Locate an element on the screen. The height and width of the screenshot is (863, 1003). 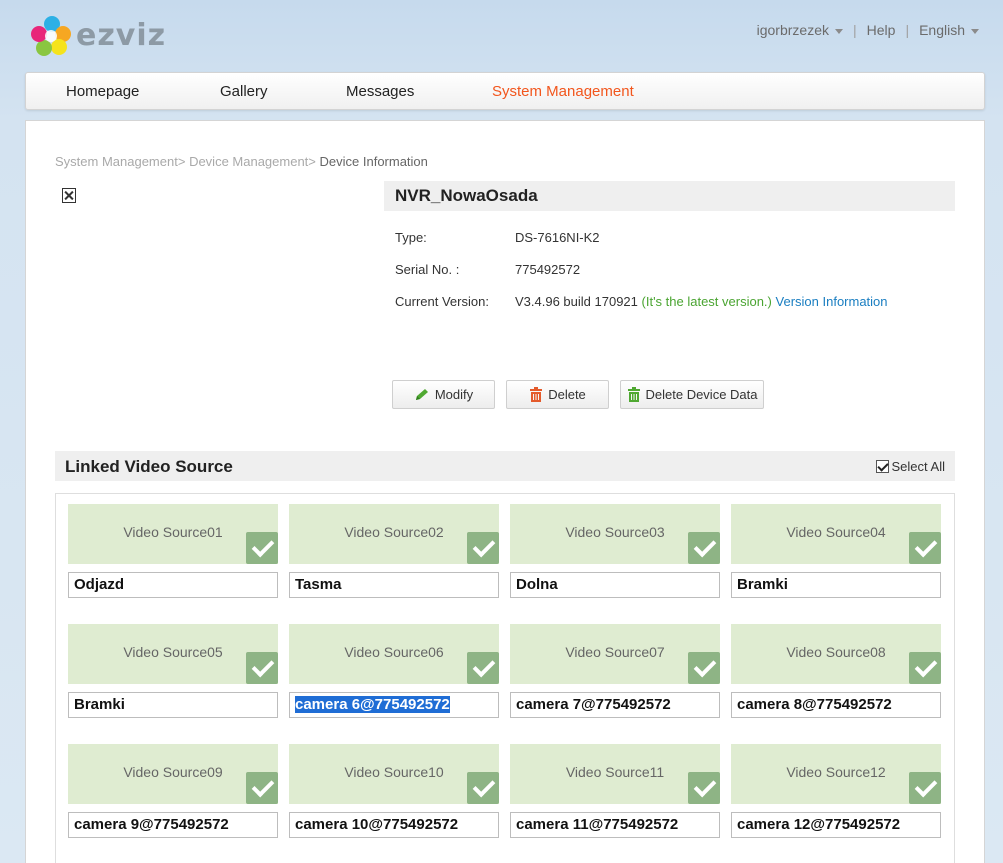
device-header: NVR_NowaOsada is located at coordinates (669, 196).